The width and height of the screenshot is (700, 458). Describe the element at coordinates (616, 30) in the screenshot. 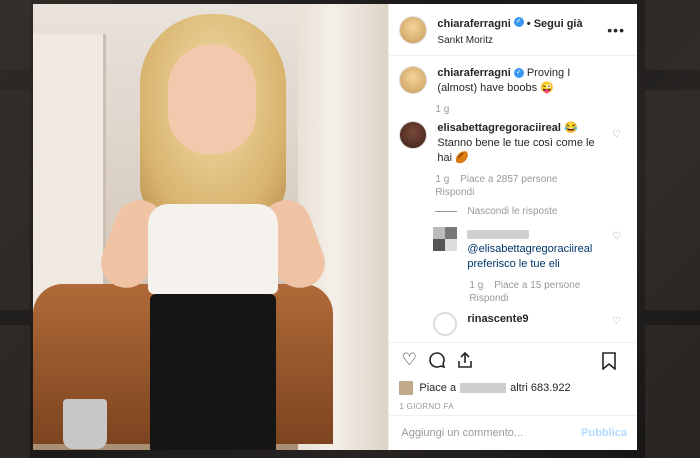

I see `more-options-icon: •••` at that location.